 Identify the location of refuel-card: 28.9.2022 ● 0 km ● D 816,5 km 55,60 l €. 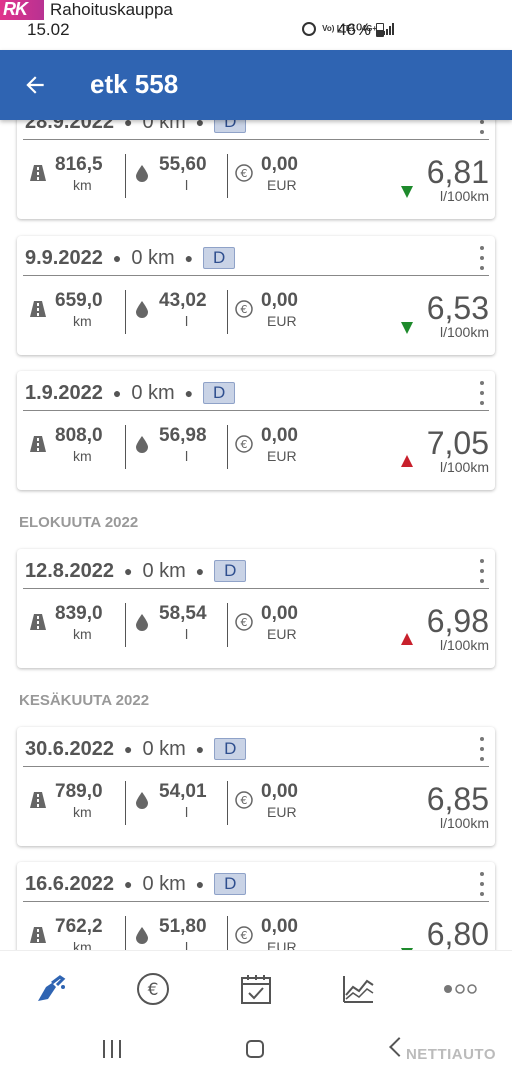
(256, 169).